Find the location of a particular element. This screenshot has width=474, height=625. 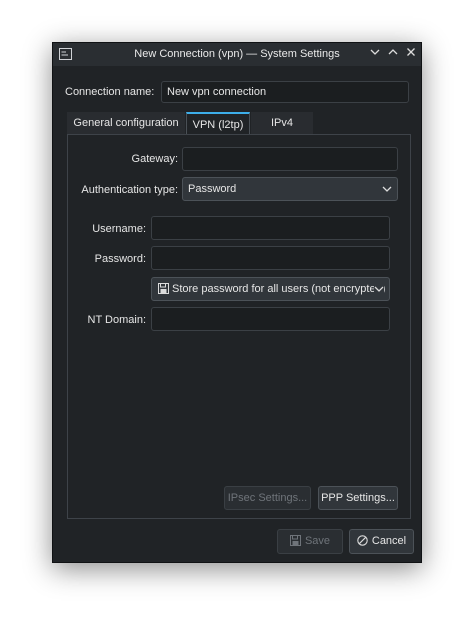

cancel-icon is located at coordinates (362, 540).